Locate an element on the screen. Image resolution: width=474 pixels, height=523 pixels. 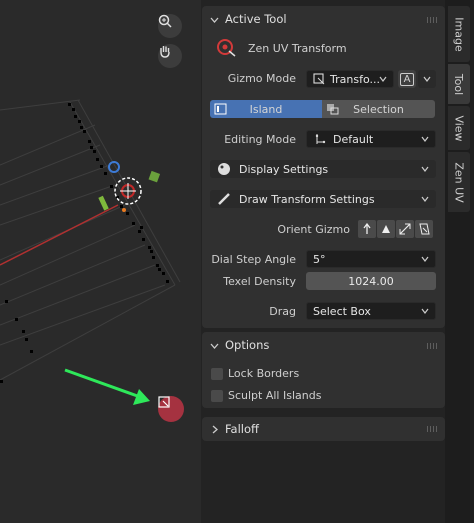
editing-mode-icon is located at coordinates (320, 139).